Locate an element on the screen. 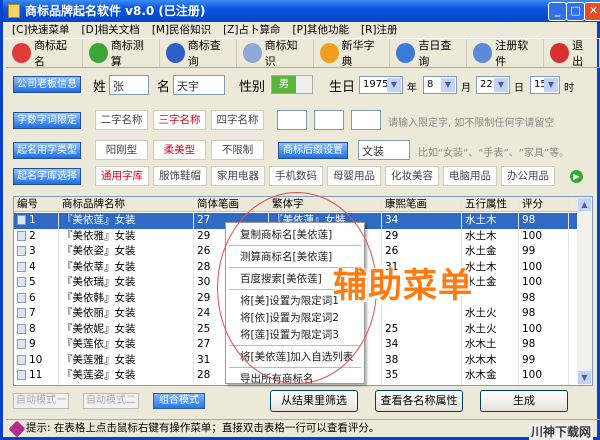  gender-toggle: 男 is located at coordinates (292, 84).